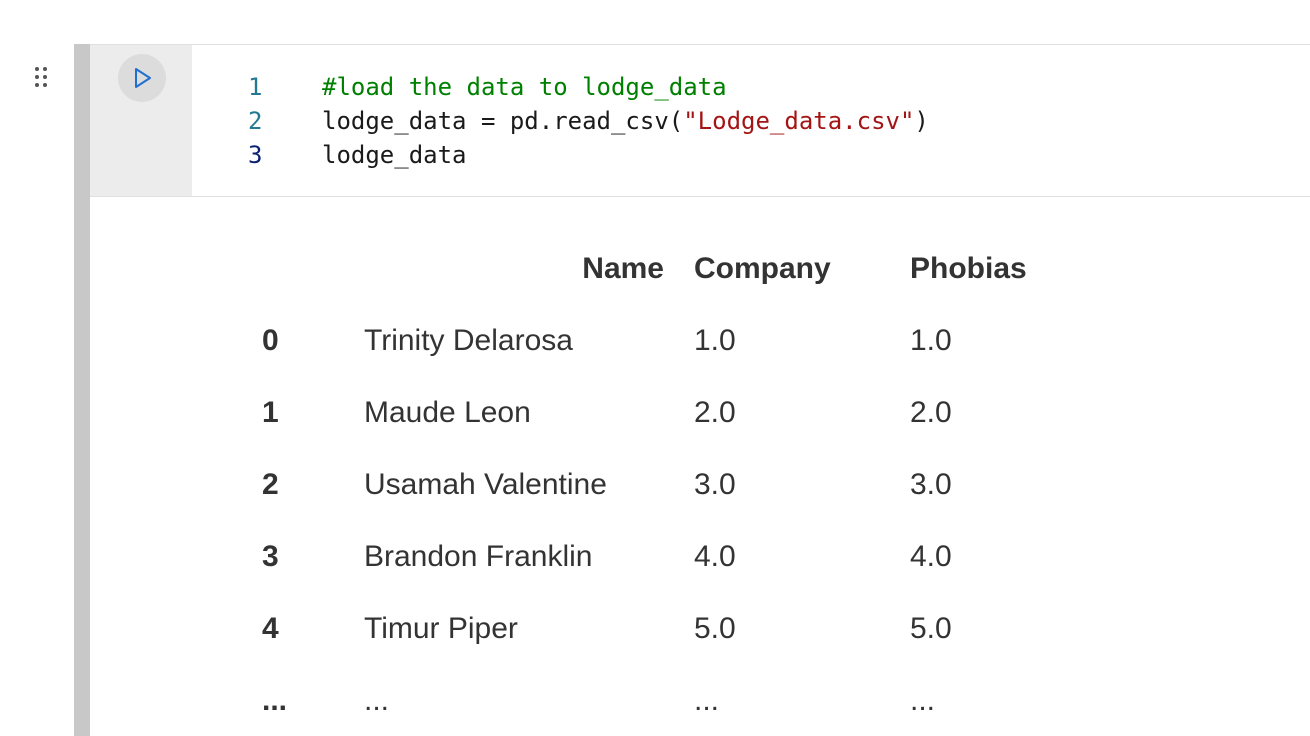  What do you see at coordinates (931, 556) in the screenshot?
I see `cell-phobias: 4.0` at bounding box center [931, 556].